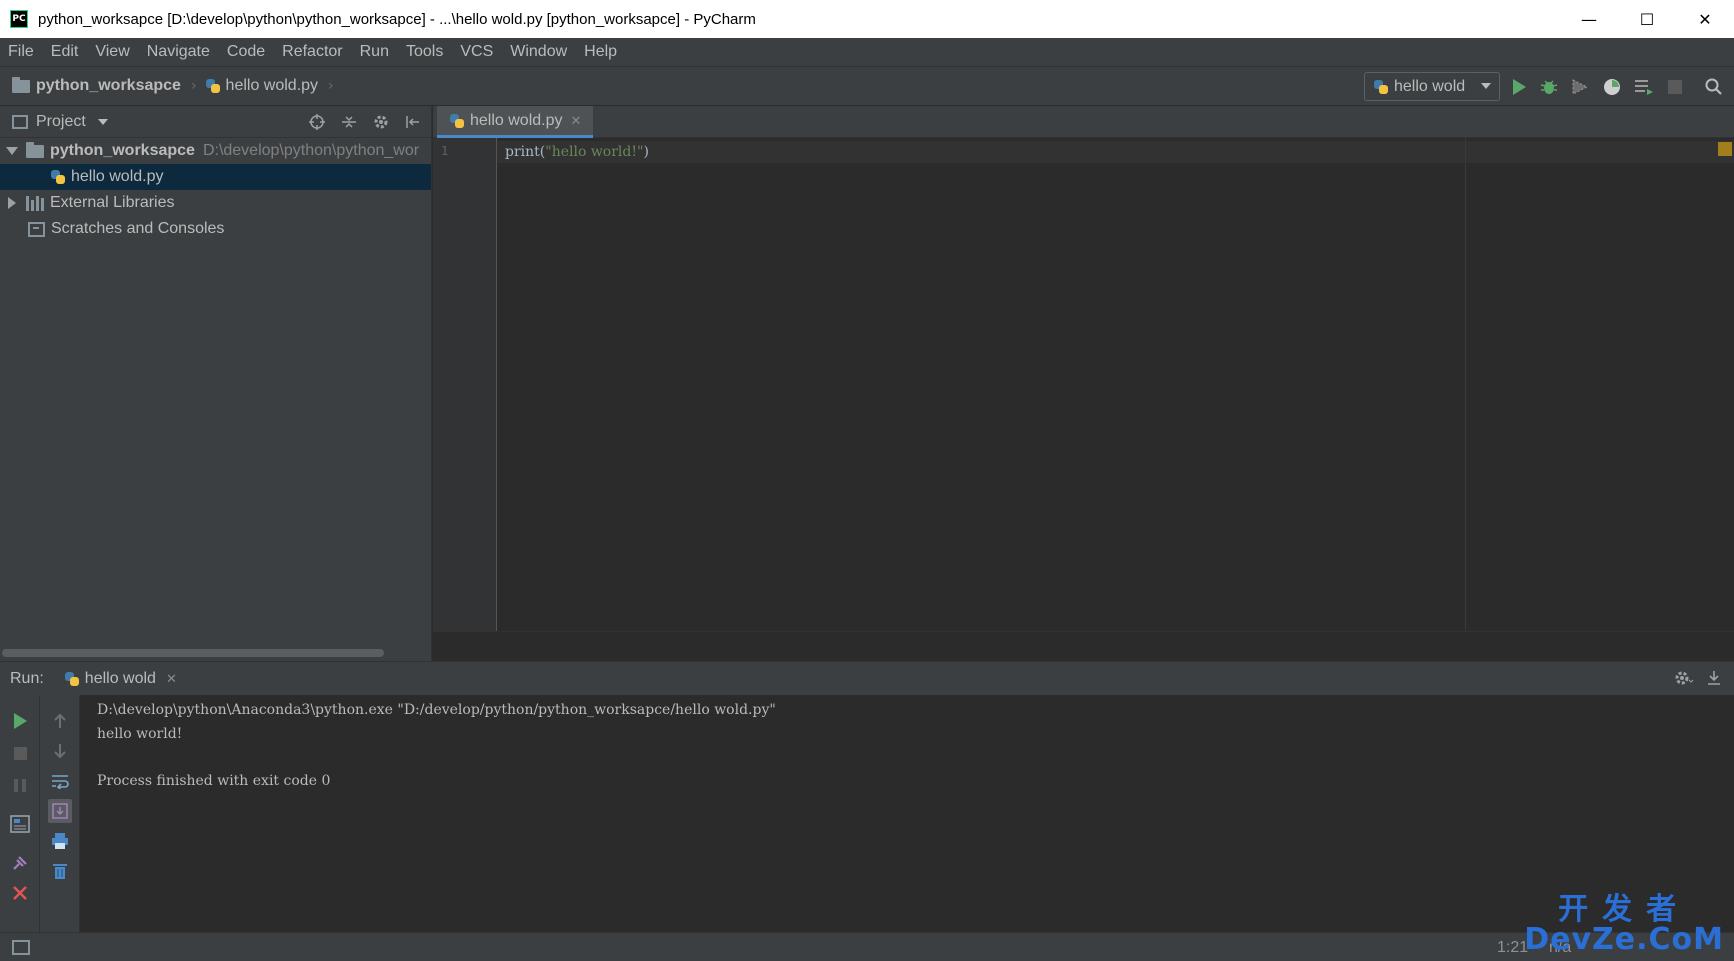 The width and height of the screenshot is (1734, 961). What do you see at coordinates (21, 84) in the screenshot?
I see `folder-icon` at bounding box center [21, 84].